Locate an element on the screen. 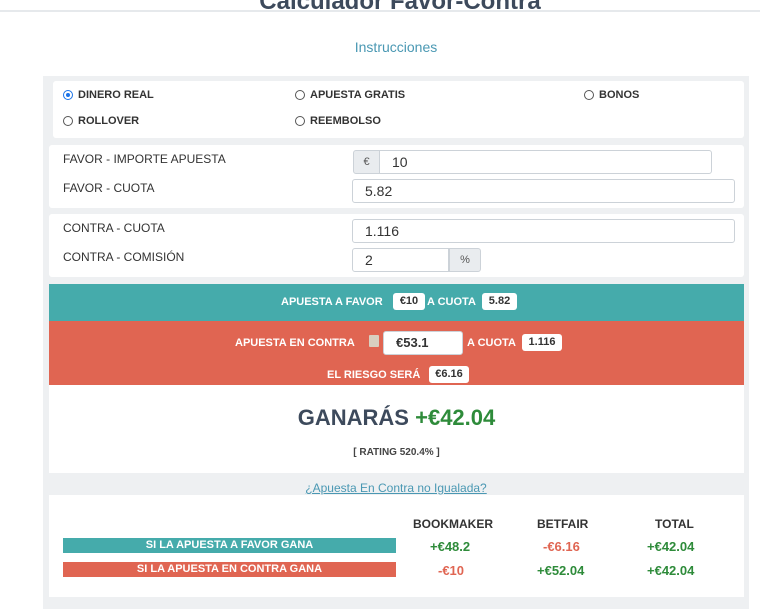 The height and width of the screenshot is (609, 760). page-title: Calculador Favor-Contra is located at coordinates (400, 7).